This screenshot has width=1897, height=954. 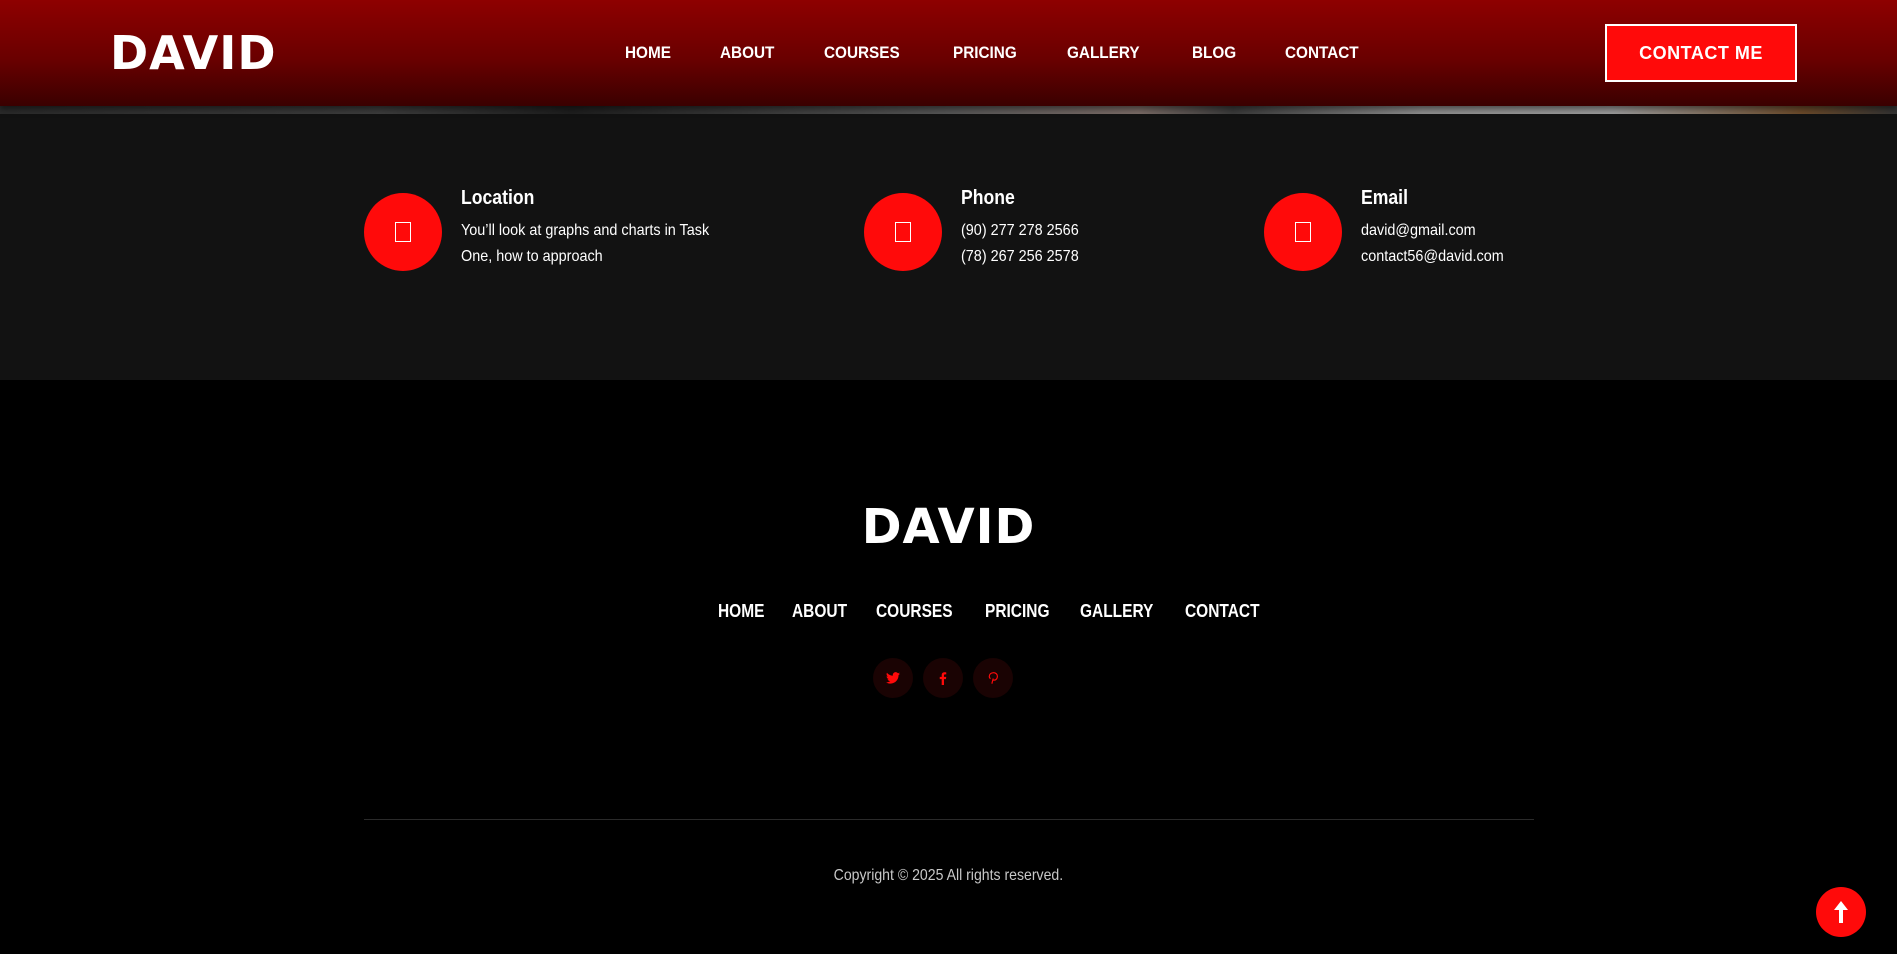 I want to click on location-title: Location, so click(x=498, y=198).